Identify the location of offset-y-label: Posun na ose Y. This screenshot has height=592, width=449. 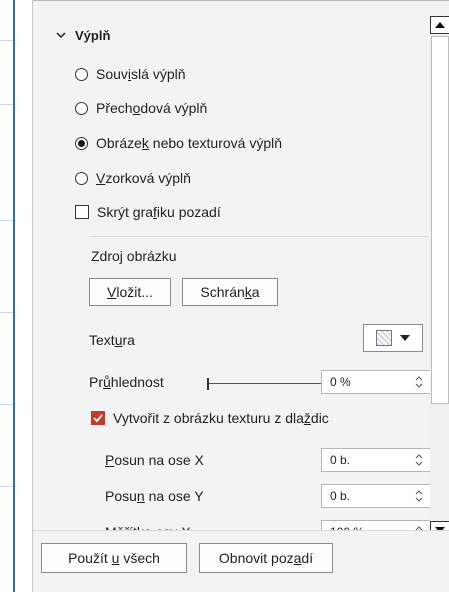
(154, 496).